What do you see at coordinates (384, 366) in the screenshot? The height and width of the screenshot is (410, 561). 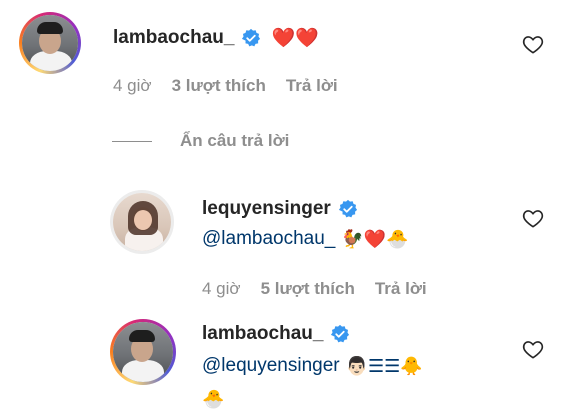 I see `comment-emojis: 👨🏻☰☰🐥` at bounding box center [384, 366].